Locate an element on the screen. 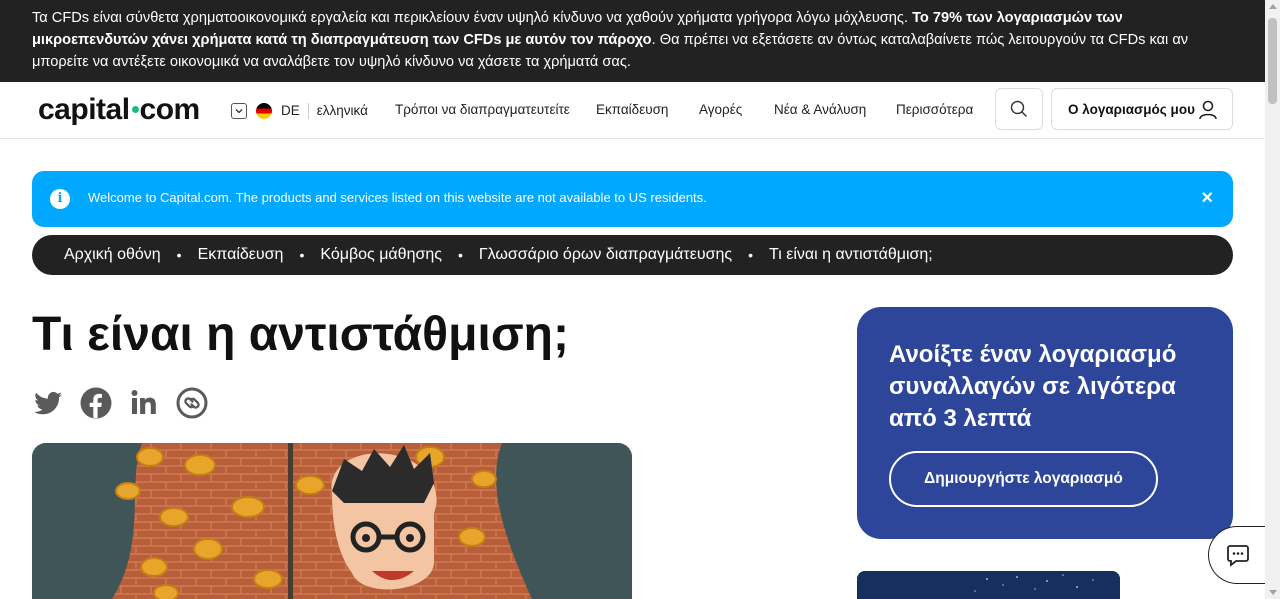 Image resolution: width=1280 pixels, height=599 pixels. user-icon is located at coordinates (1208, 110).